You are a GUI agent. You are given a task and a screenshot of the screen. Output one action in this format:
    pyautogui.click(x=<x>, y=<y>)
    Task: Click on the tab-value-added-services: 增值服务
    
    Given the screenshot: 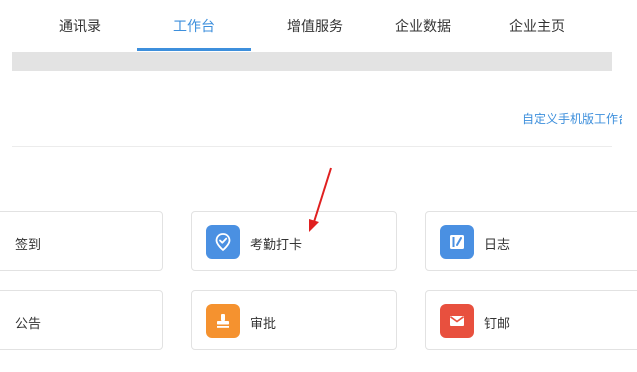 What is the action you would take?
    pyautogui.click(x=315, y=26)
    